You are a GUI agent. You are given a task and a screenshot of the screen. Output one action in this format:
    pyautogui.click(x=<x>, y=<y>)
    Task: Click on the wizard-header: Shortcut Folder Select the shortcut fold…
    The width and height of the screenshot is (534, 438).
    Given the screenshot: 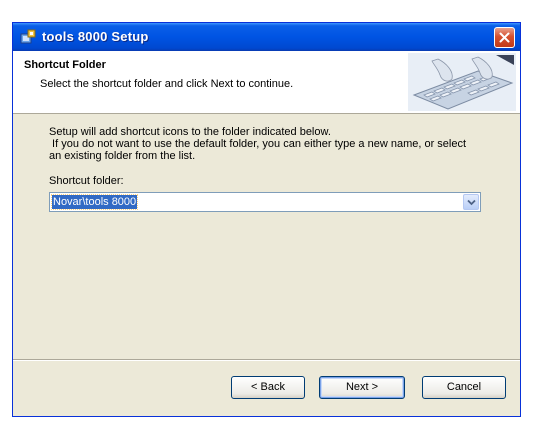 What is the action you would take?
    pyautogui.click(x=266, y=82)
    